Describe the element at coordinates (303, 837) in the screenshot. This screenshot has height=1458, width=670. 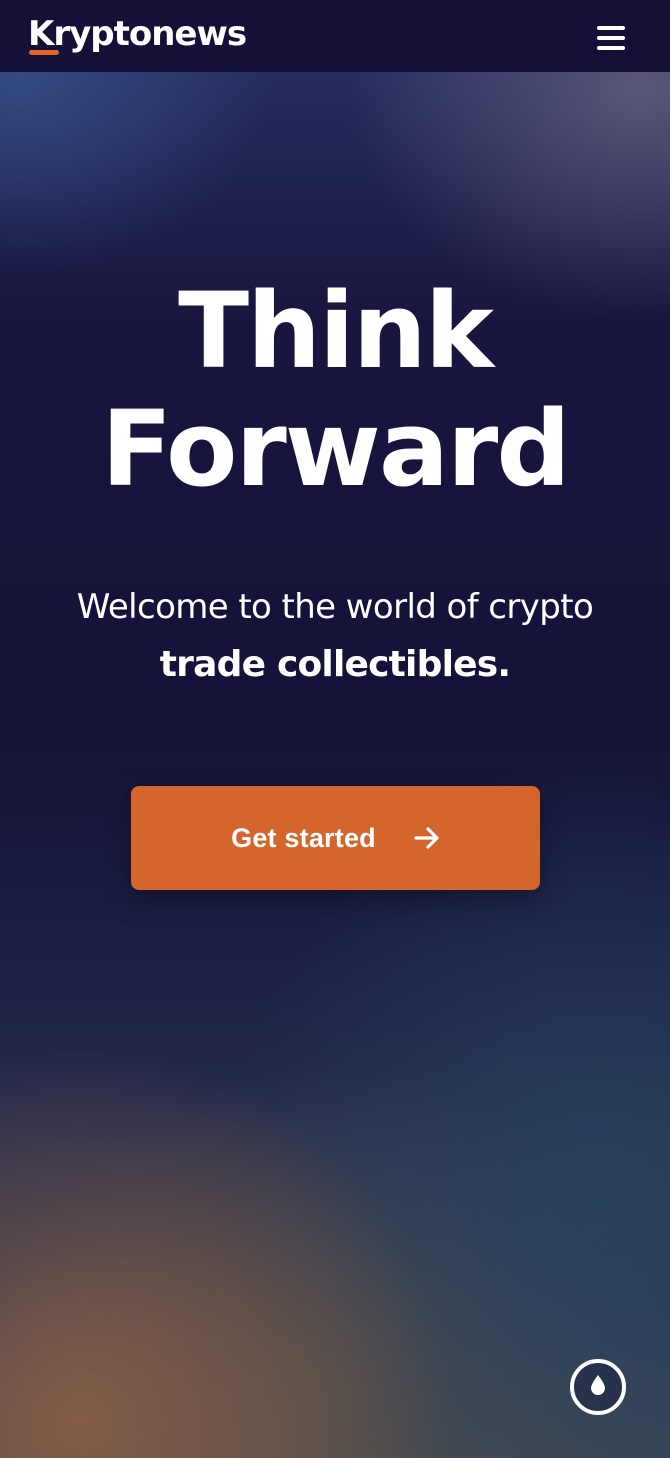
I see `get-started-label: Get started` at that location.